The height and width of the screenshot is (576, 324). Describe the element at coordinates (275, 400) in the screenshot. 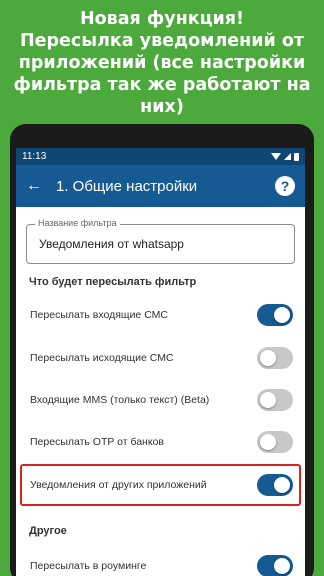

I see `incoming-mms-toggle` at that location.